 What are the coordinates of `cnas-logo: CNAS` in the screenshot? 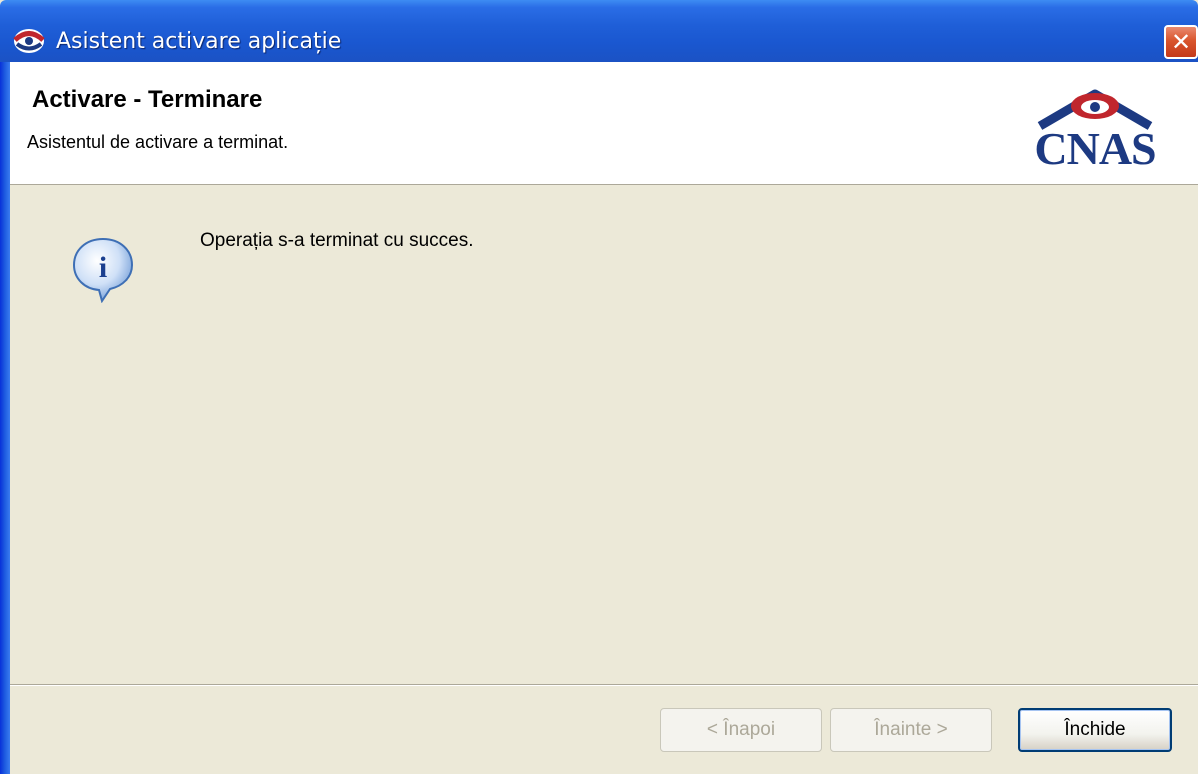 It's located at (1095, 127).